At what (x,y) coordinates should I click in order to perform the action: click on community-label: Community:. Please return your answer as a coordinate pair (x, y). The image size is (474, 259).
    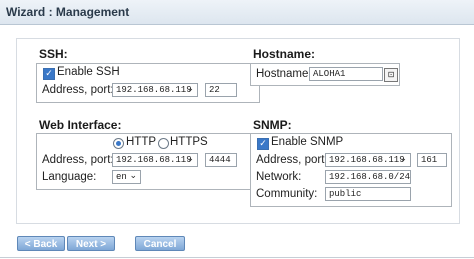
    Looking at the image, I should click on (287, 194).